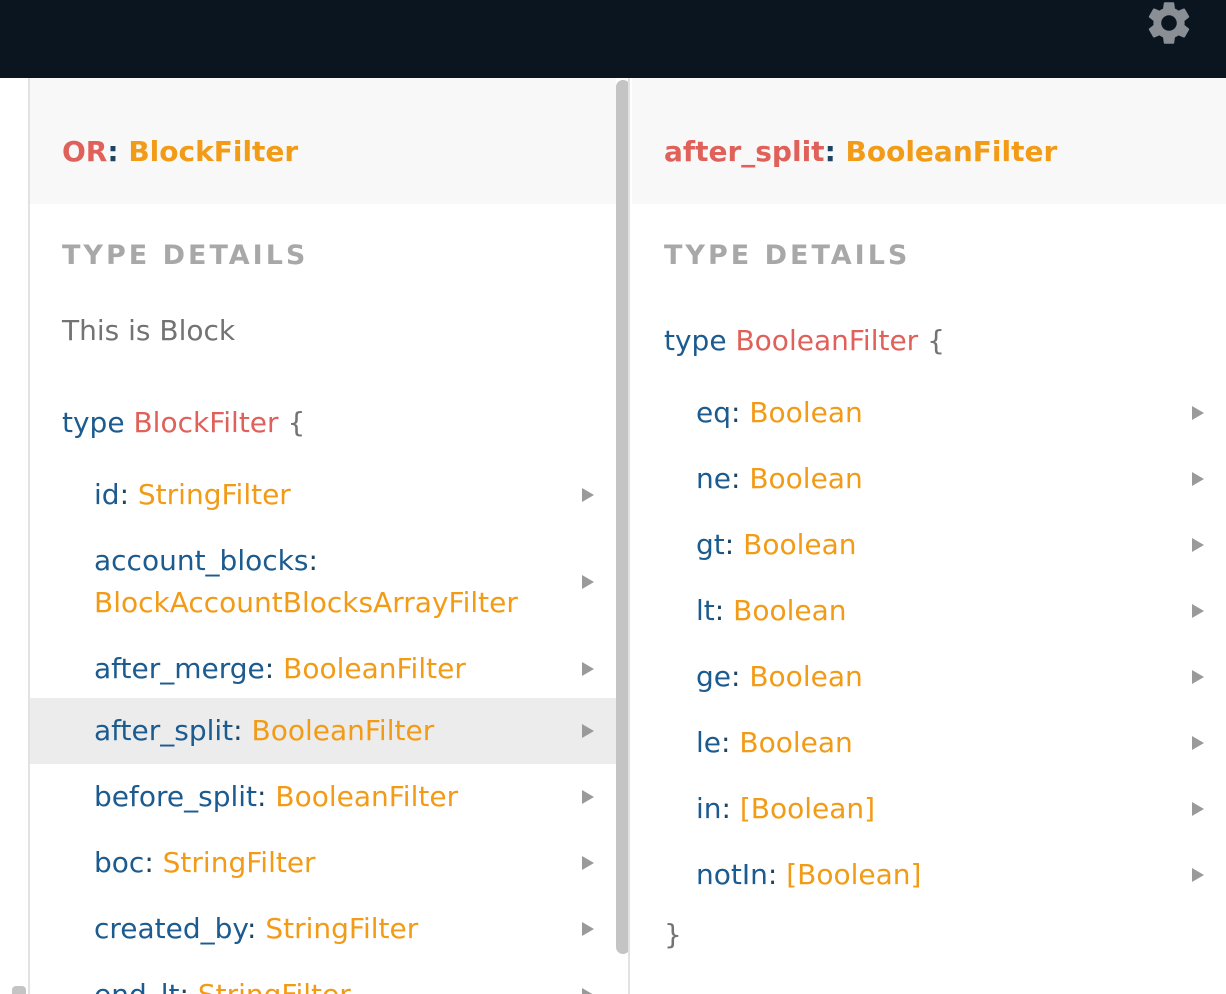 The image size is (1226, 994). Describe the element at coordinates (164, 730) in the screenshot. I see `field-name: after_split` at that location.